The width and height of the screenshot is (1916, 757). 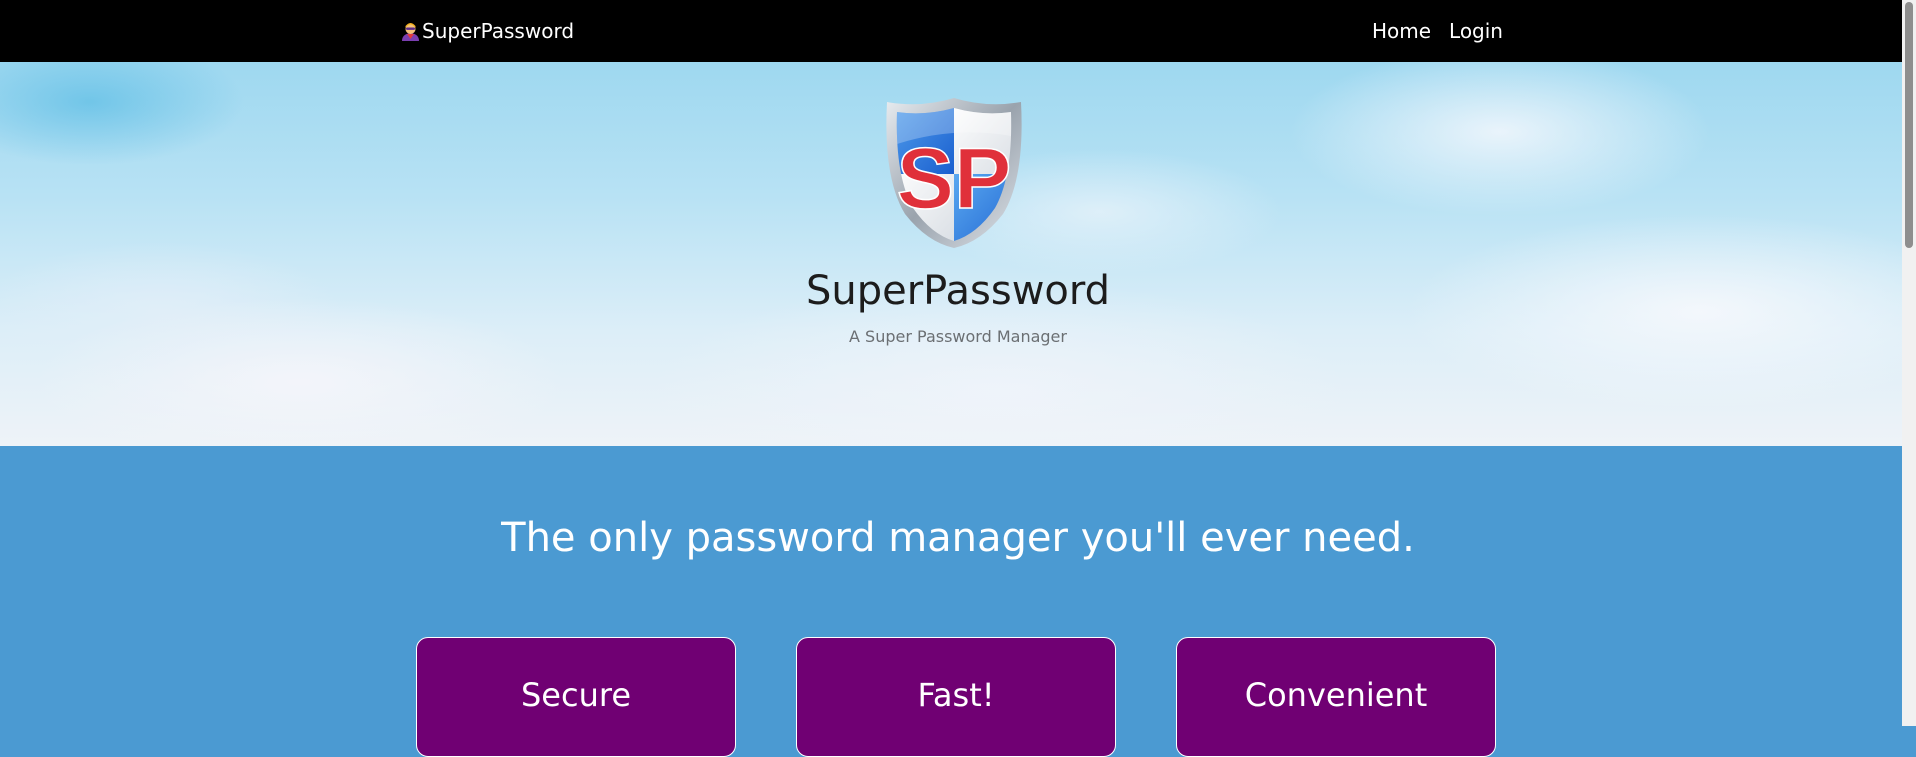 I want to click on nav-link-login: Login, so click(x=1476, y=31).